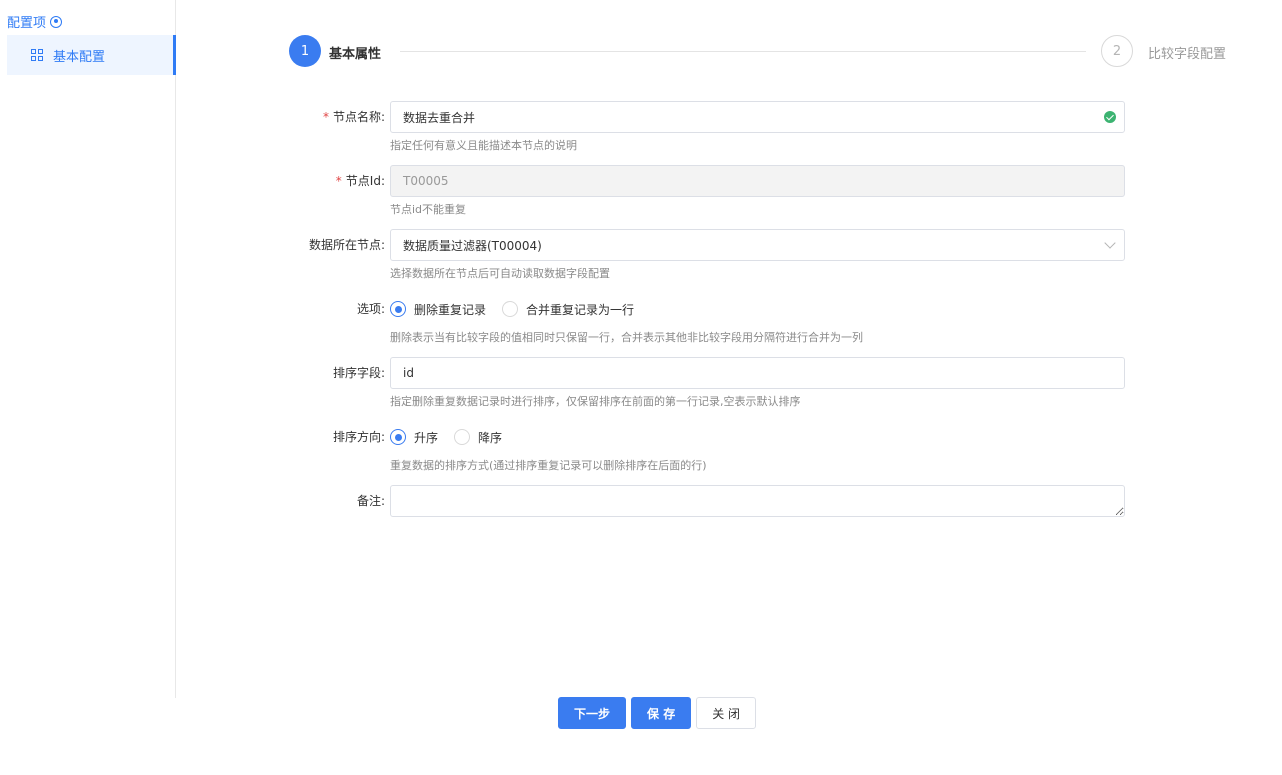  I want to click on sort-field-label: 排序字段:, so click(358, 373).